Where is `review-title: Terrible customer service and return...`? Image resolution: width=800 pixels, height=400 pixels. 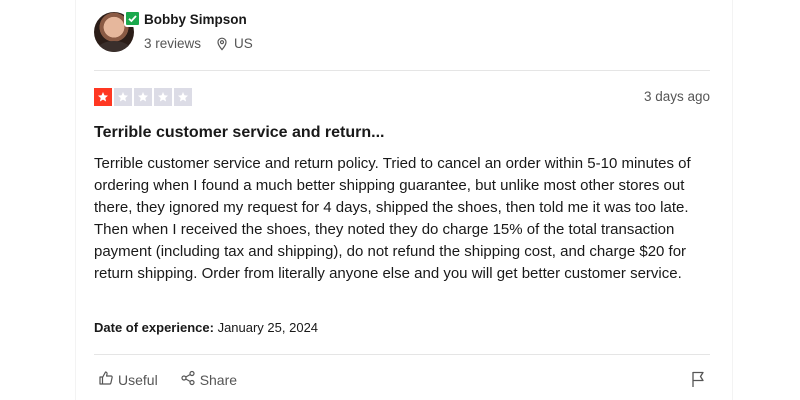
review-title: Terrible customer service and return... is located at coordinates (239, 133).